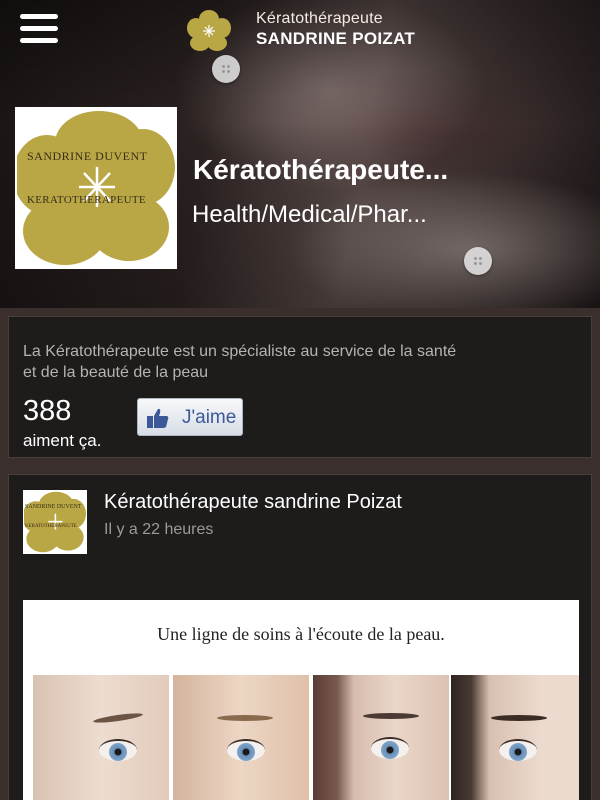  I want to click on post-author: Kératothérapeute sandrine Poizat, so click(253, 502).